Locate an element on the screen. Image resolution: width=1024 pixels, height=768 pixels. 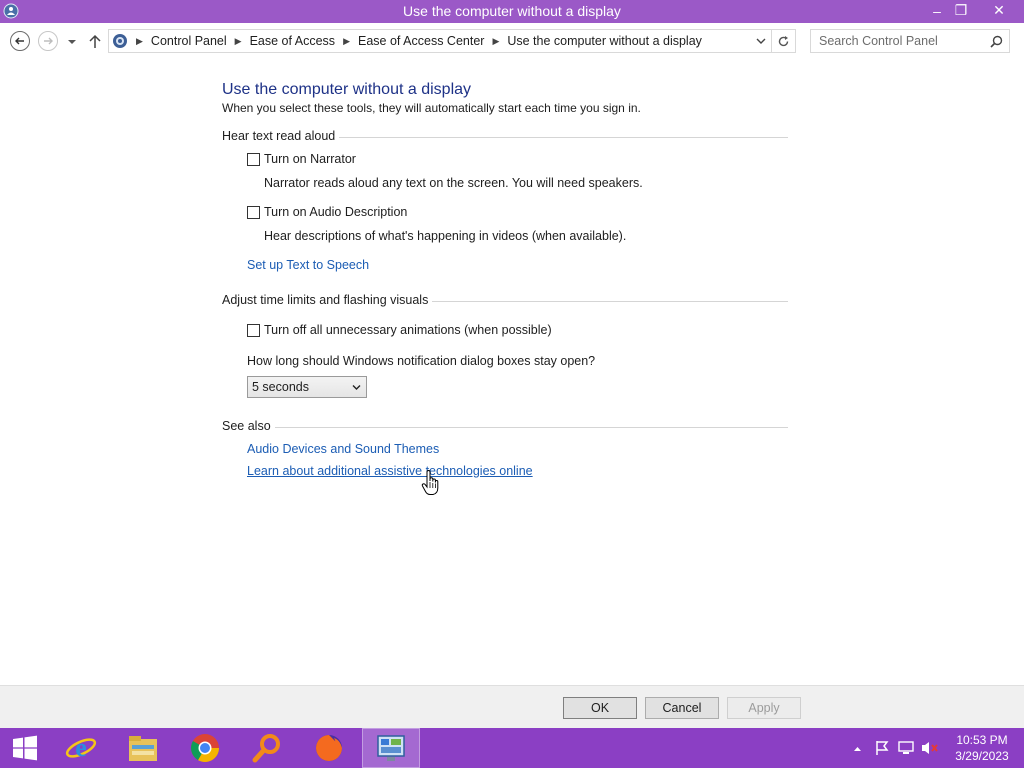
breadcrumb-ease-of-access-center: Ease of Access Center is located at coordinates (421, 41).